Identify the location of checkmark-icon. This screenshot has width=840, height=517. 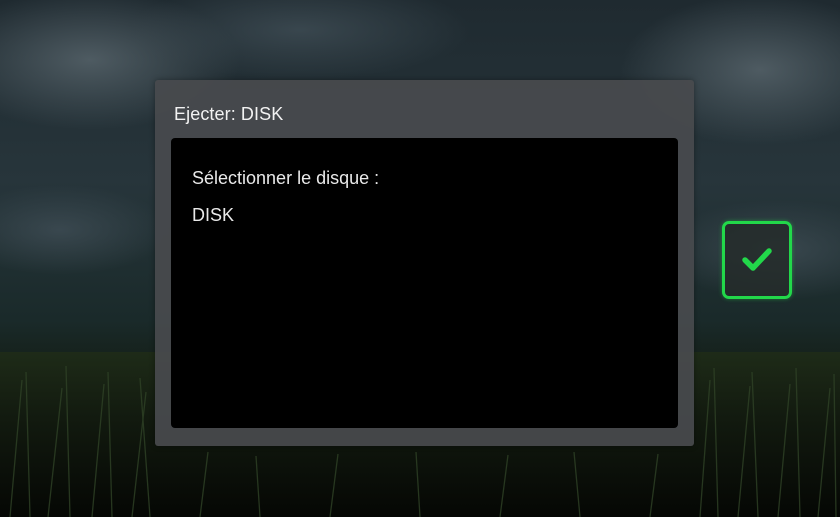
(757, 259).